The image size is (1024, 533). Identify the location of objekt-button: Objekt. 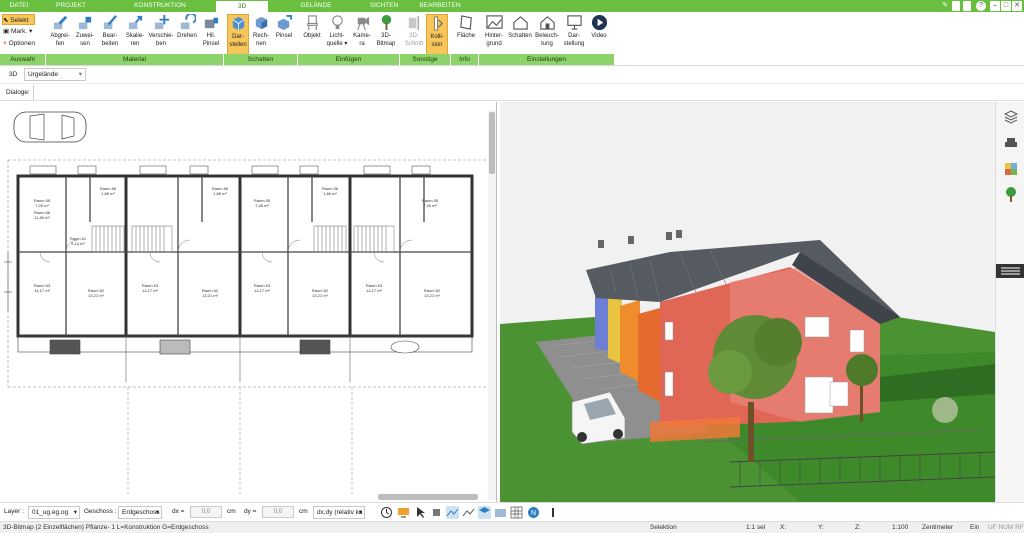
(312, 35).